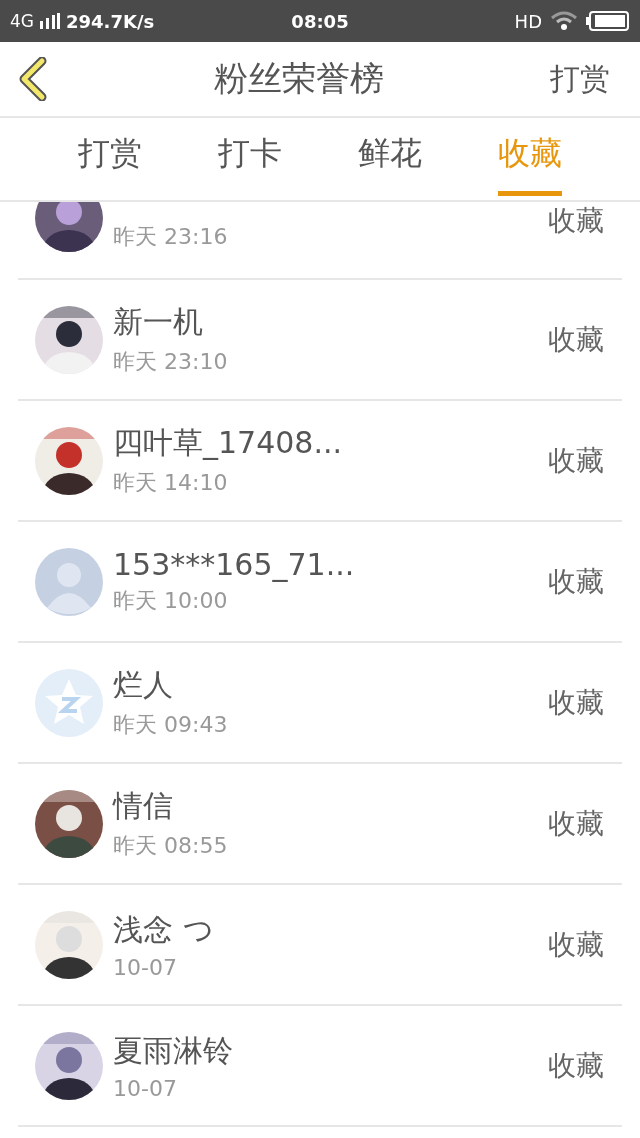 This screenshot has height=1138, width=640. I want to click on tab: 打赏, so click(110, 157).